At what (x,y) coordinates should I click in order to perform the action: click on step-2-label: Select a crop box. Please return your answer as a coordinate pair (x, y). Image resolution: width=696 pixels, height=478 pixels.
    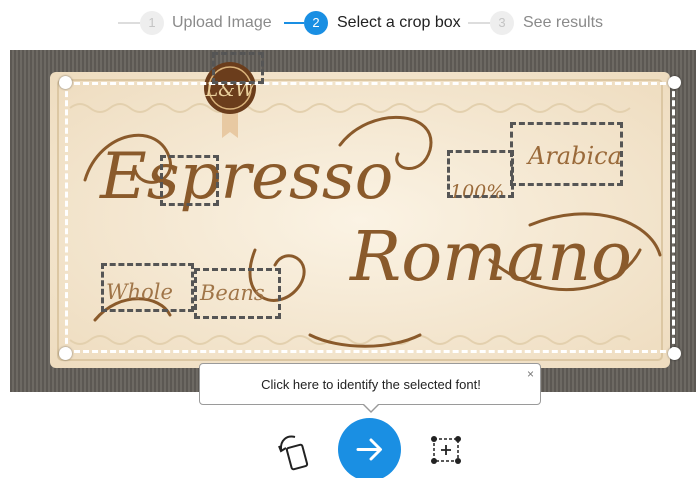
    Looking at the image, I should click on (399, 22).